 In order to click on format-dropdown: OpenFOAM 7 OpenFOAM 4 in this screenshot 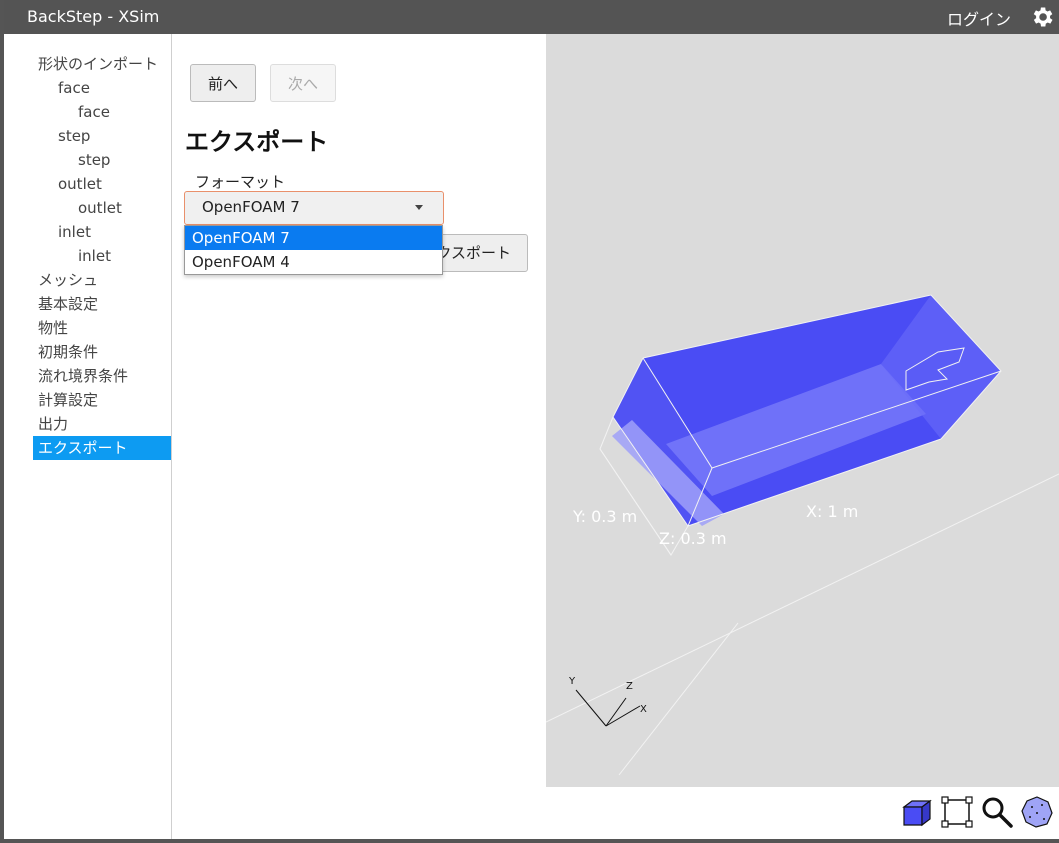, I will do `click(313, 250)`.